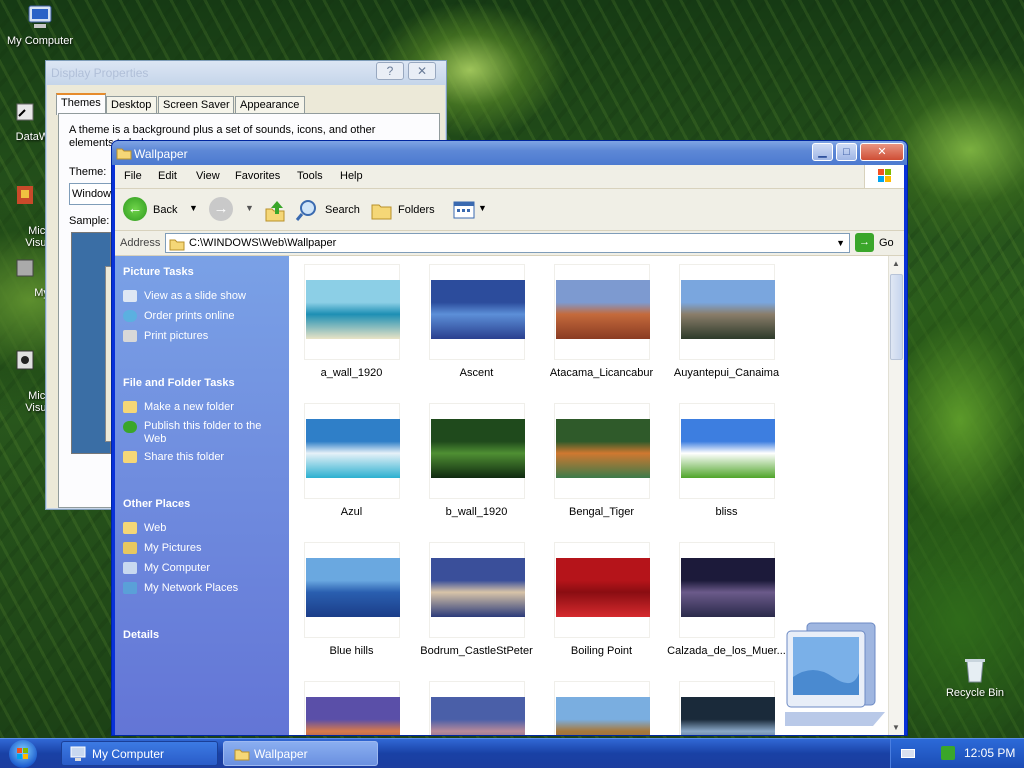 The width and height of the screenshot is (1024, 768). Describe the element at coordinates (381, 212) in the screenshot. I see `folders-icon` at that location.